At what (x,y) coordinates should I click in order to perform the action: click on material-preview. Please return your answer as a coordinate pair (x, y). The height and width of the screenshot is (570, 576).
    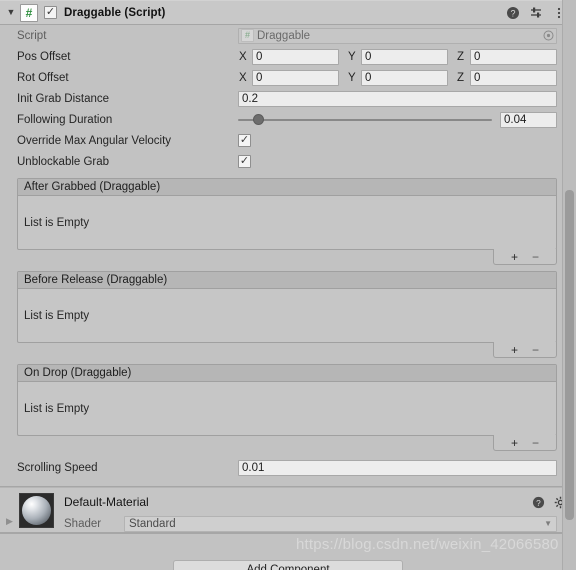
    Looking at the image, I should click on (36, 510).